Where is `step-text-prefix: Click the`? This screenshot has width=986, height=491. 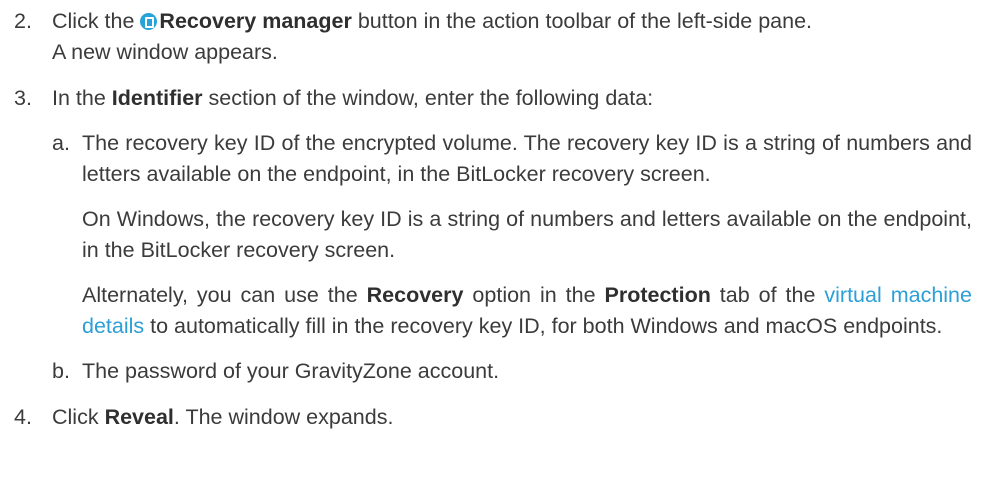 step-text-prefix: Click the is located at coordinates (96, 21).